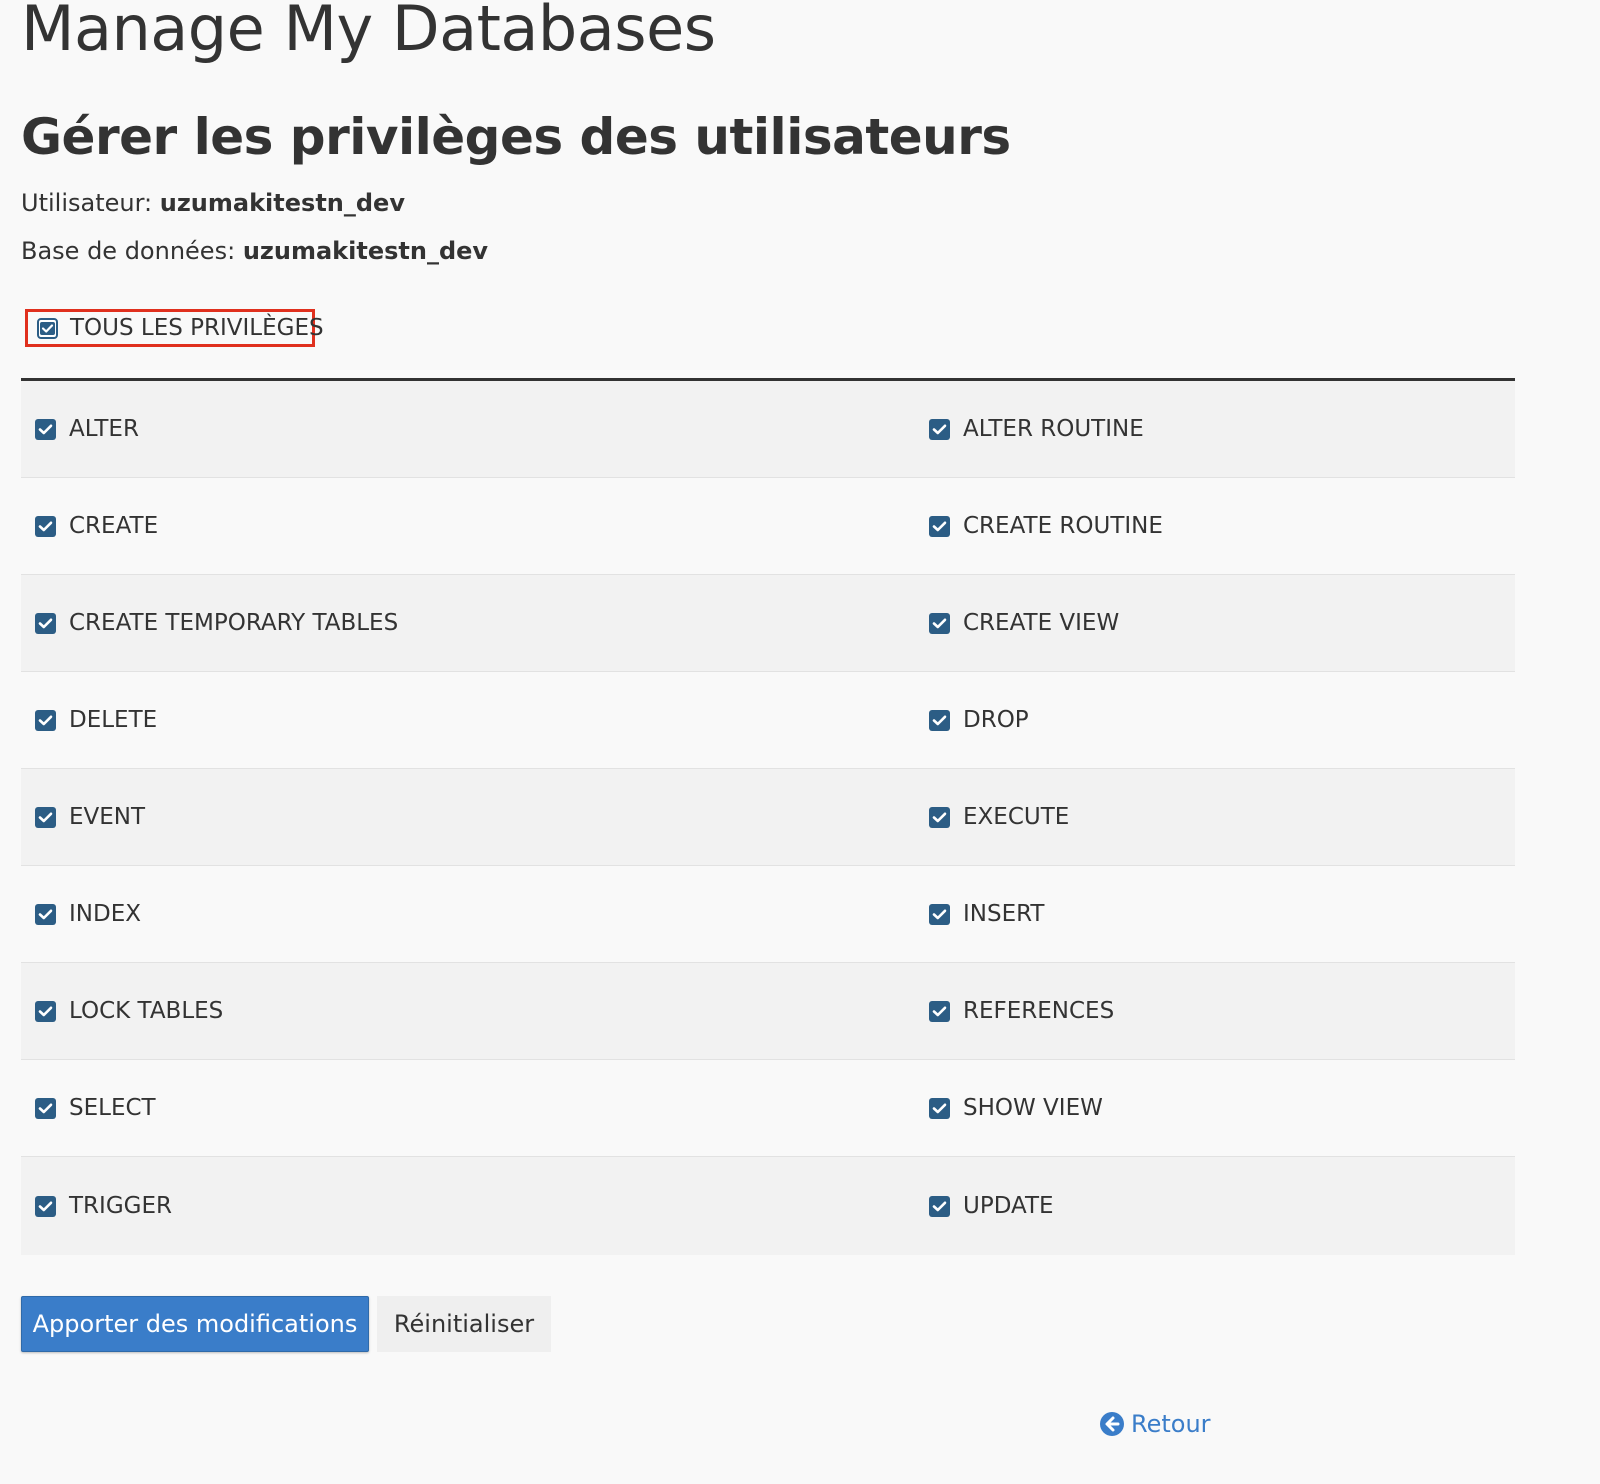 The height and width of the screenshot is (1484, 1600). I want to click on privilege-label: DELETE, so click(113, 720).